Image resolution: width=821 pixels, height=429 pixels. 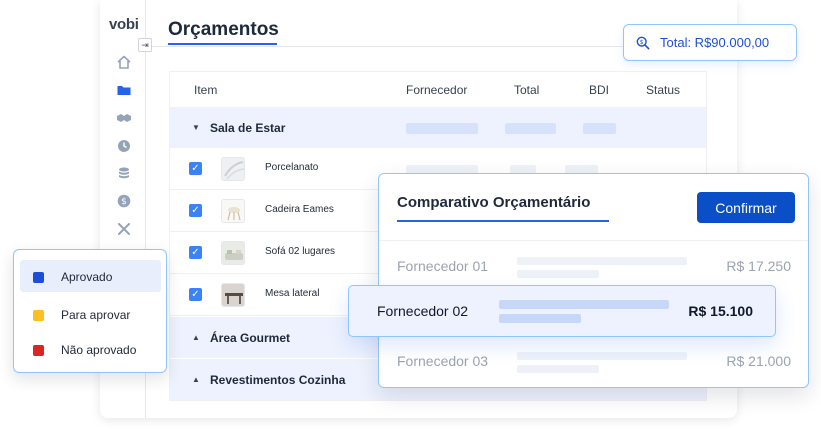 I want to click on group-row-sala-de-estar: ▼ Sala de Estar, so click(x=438, y=127).